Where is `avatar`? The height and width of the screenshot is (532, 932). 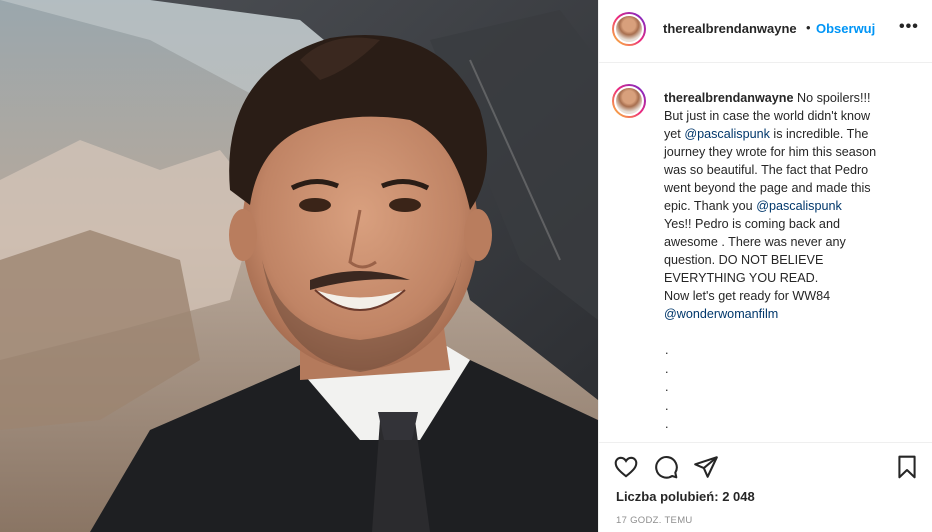 avatar is located at coordinates (629, 29).